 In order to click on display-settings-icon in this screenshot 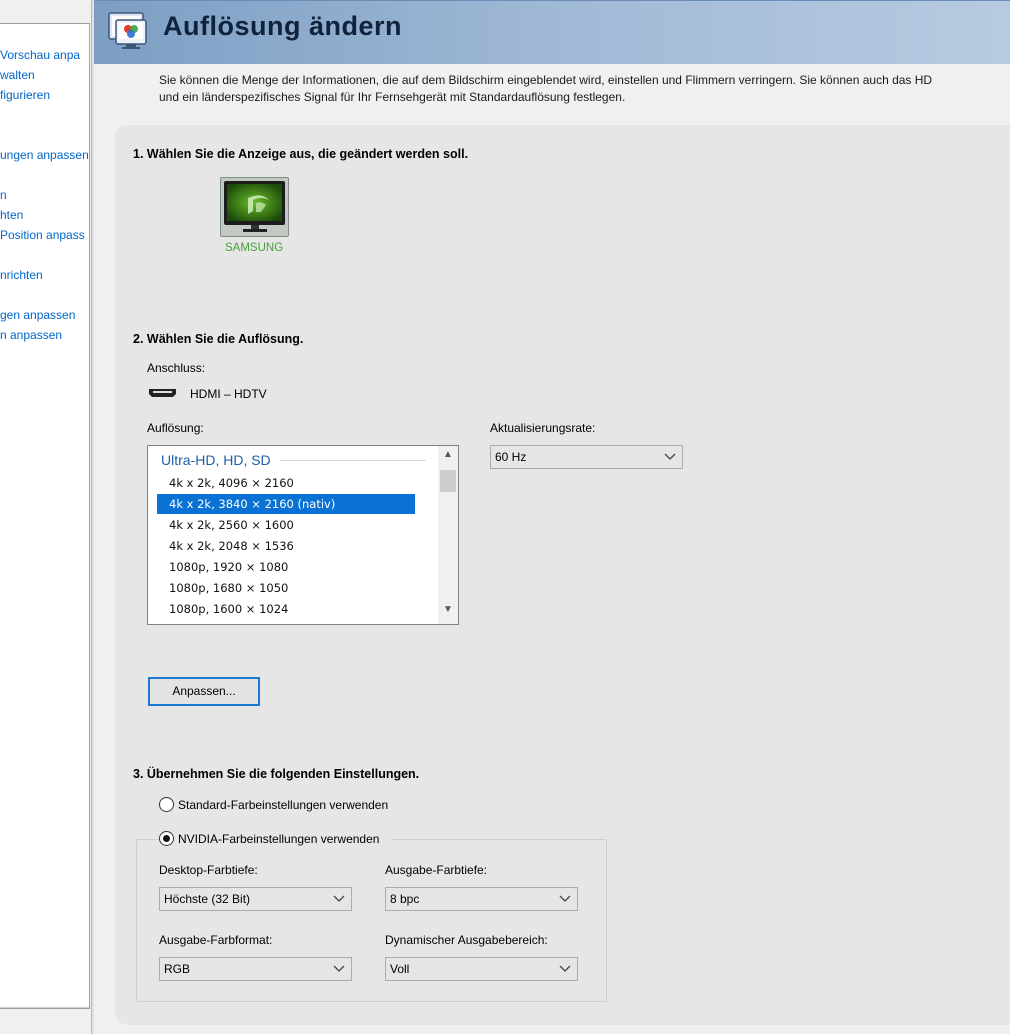, I will do `click(127, 30)`.